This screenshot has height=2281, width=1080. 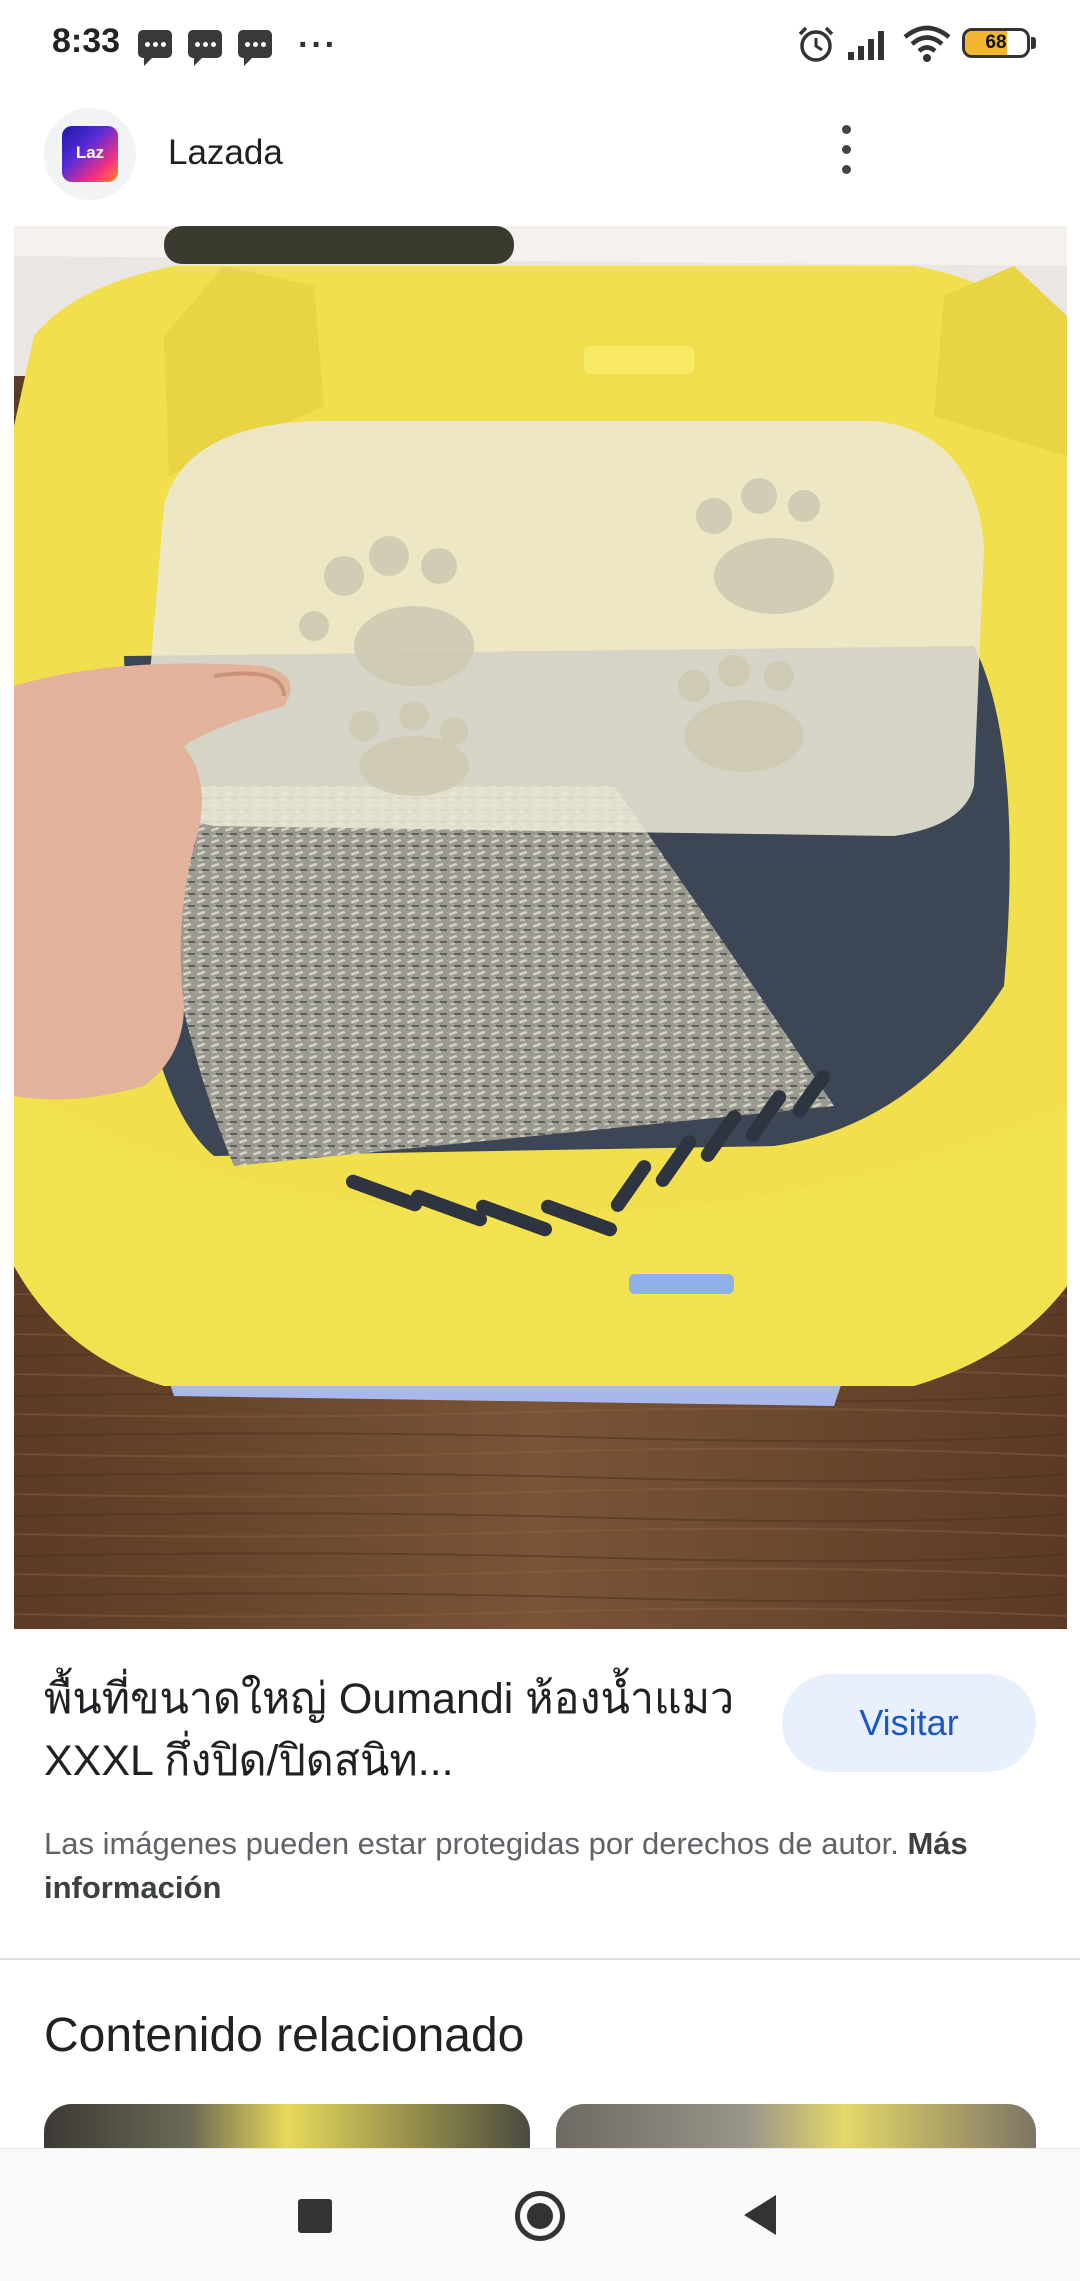 I want to click on recents-square-icon, so click(x=315, y=2216).